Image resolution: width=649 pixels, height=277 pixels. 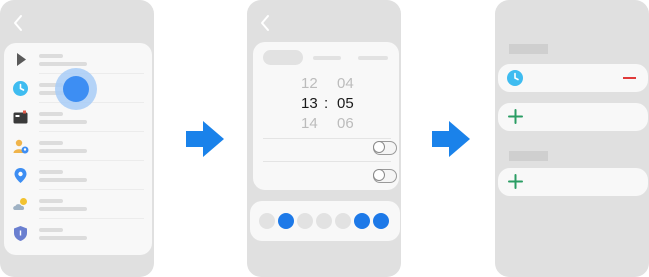 I want to click on hour-option: 14, so click(x=309, y=124).